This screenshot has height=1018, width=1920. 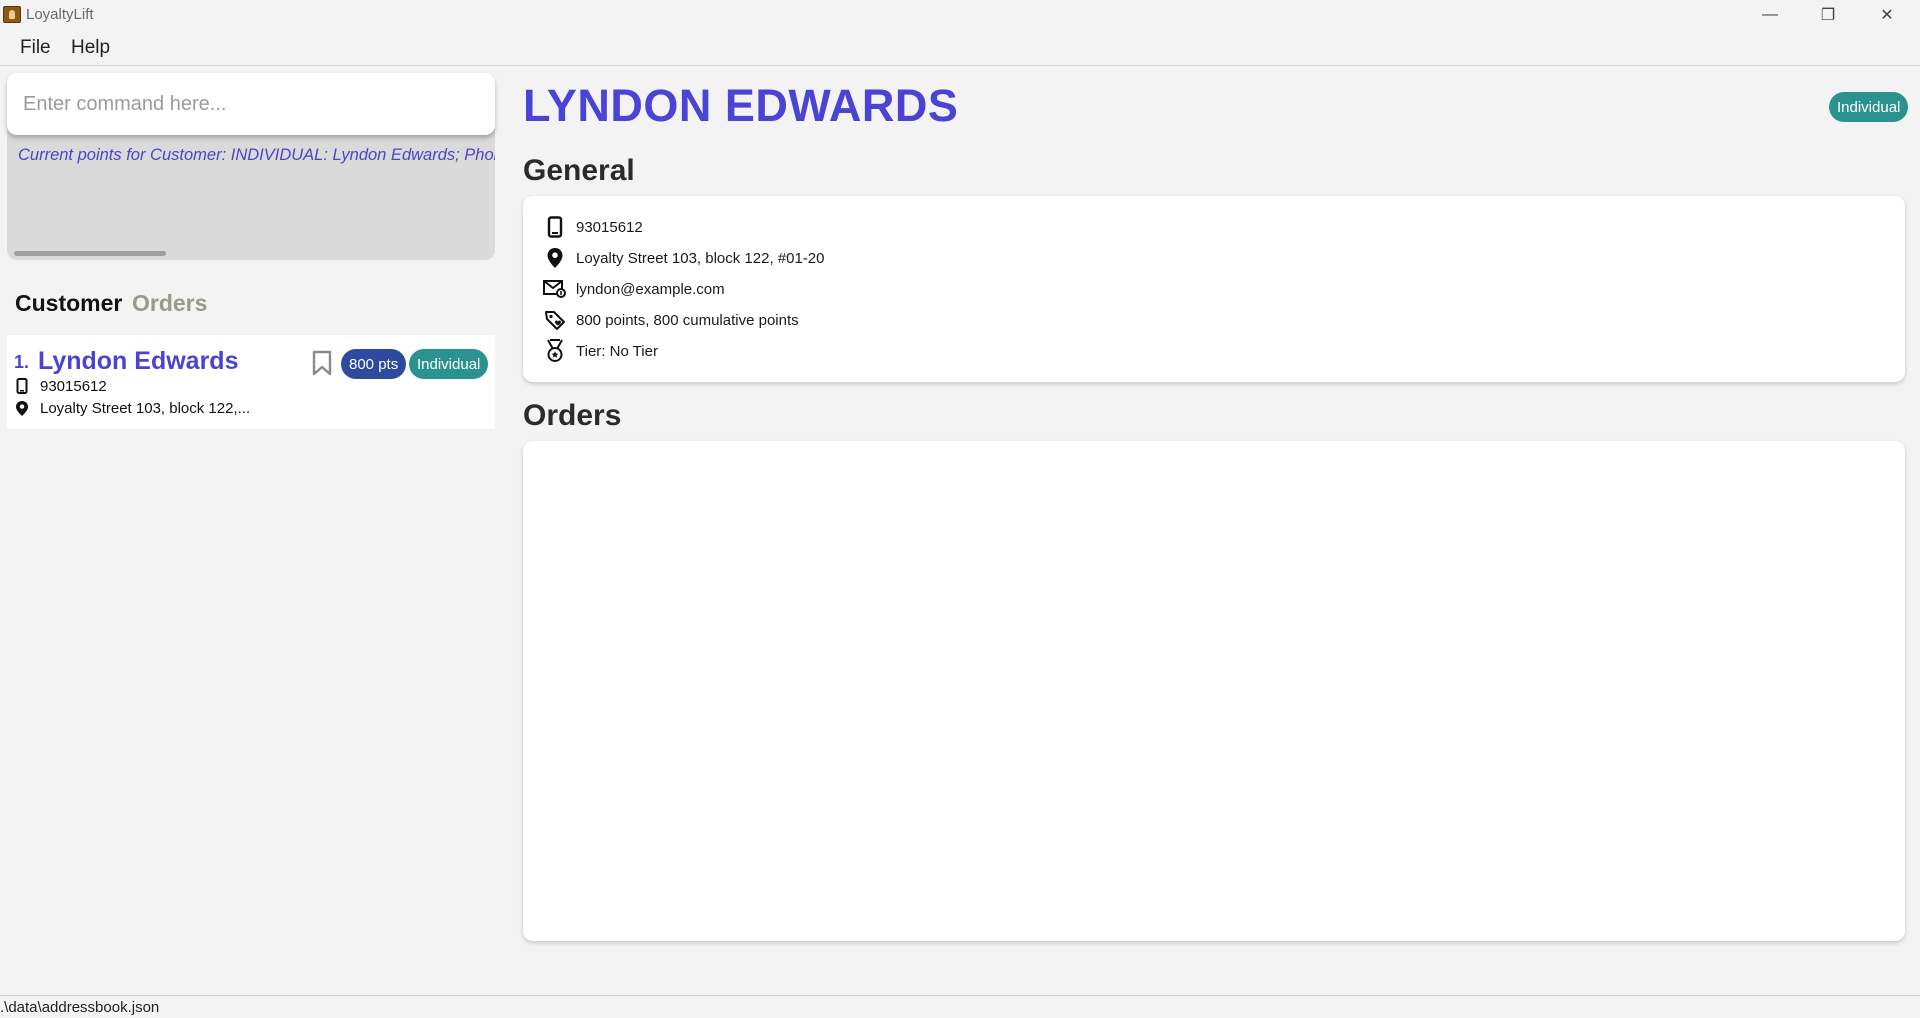 I want to click on detail-address-row: Loyalty Street 103, block 122, #01-20, so click(x=684, y=258).